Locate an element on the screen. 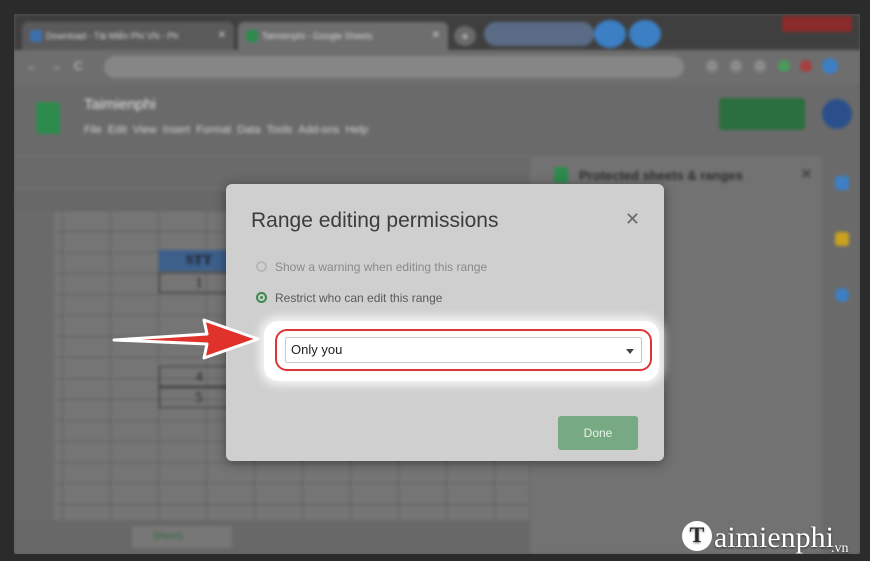  tab-label: Download - Tải Miễn Phí VN - Ph is located at coordinates (112, 36).